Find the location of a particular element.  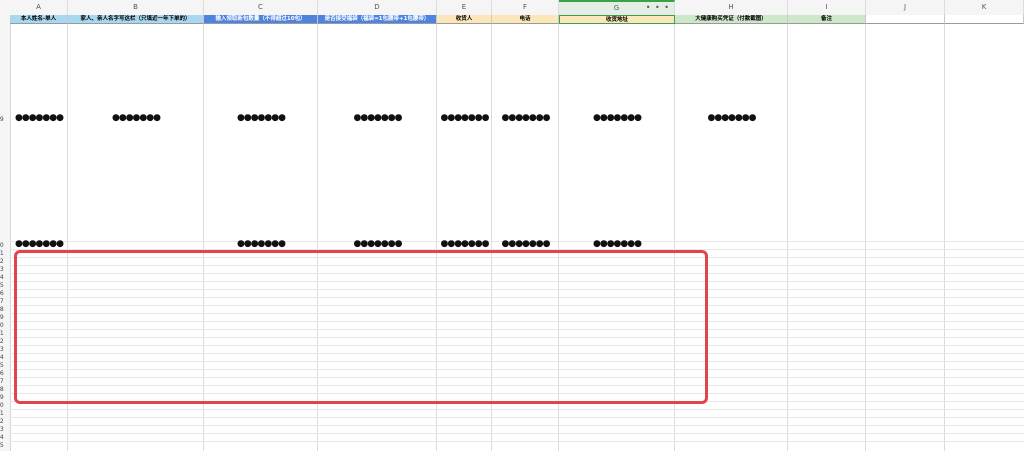

header-cell-k is located at coordinates (984, 19).